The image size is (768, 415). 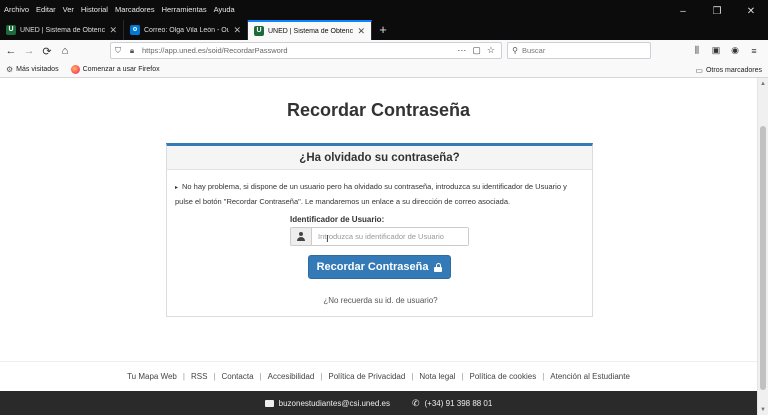 What do you see at coordinates (476, 50) in the screenshot?
I see `pocket-icon: ▢` at bounding box center [476, 50].